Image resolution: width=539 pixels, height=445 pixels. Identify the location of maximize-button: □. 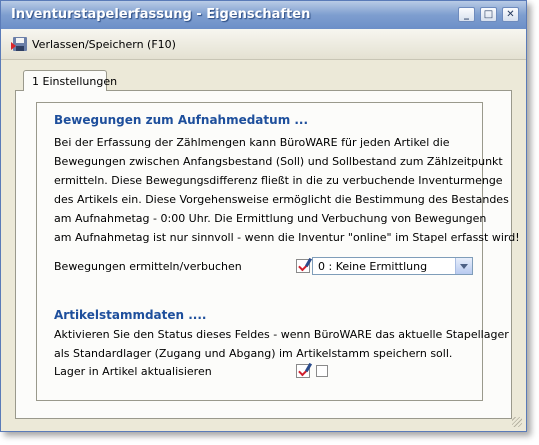
(488, 14).